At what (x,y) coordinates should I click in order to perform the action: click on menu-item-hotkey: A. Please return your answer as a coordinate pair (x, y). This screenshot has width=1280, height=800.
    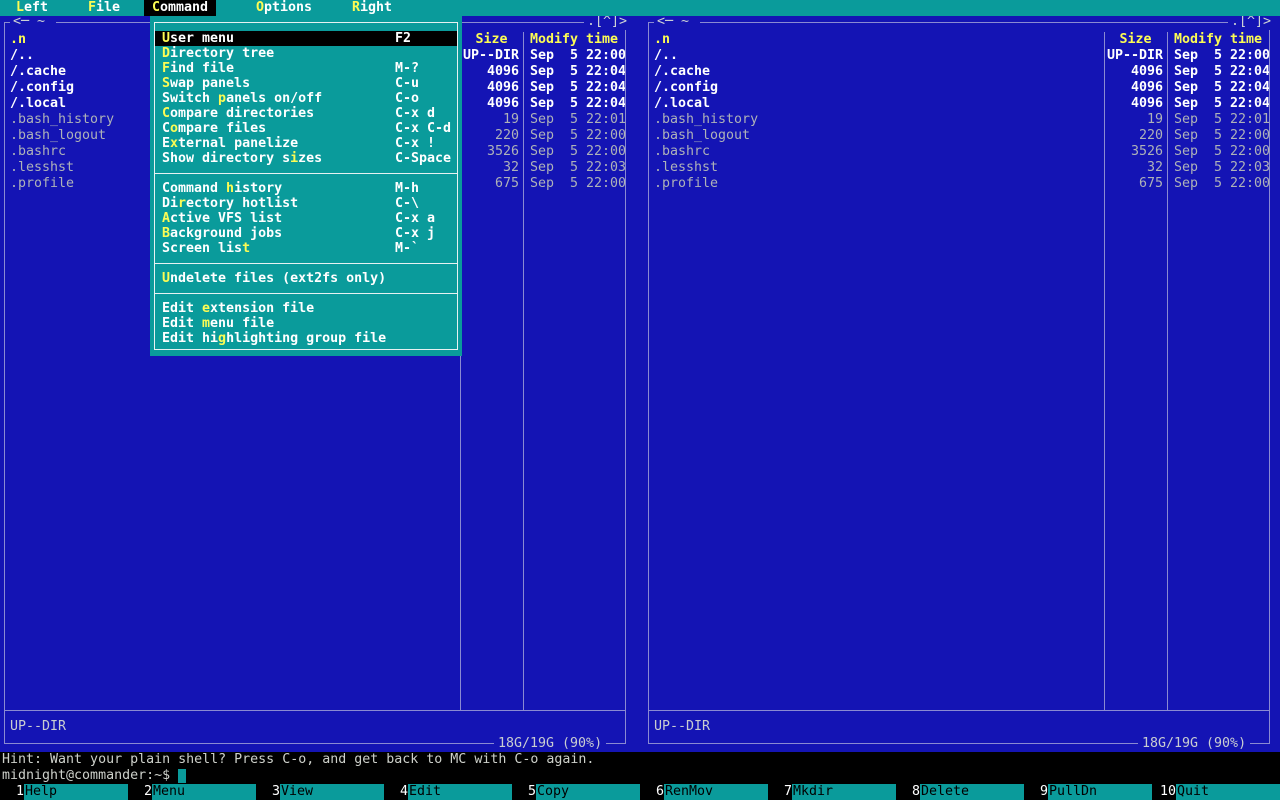
    Looking at the image, I should click on (166, 218).